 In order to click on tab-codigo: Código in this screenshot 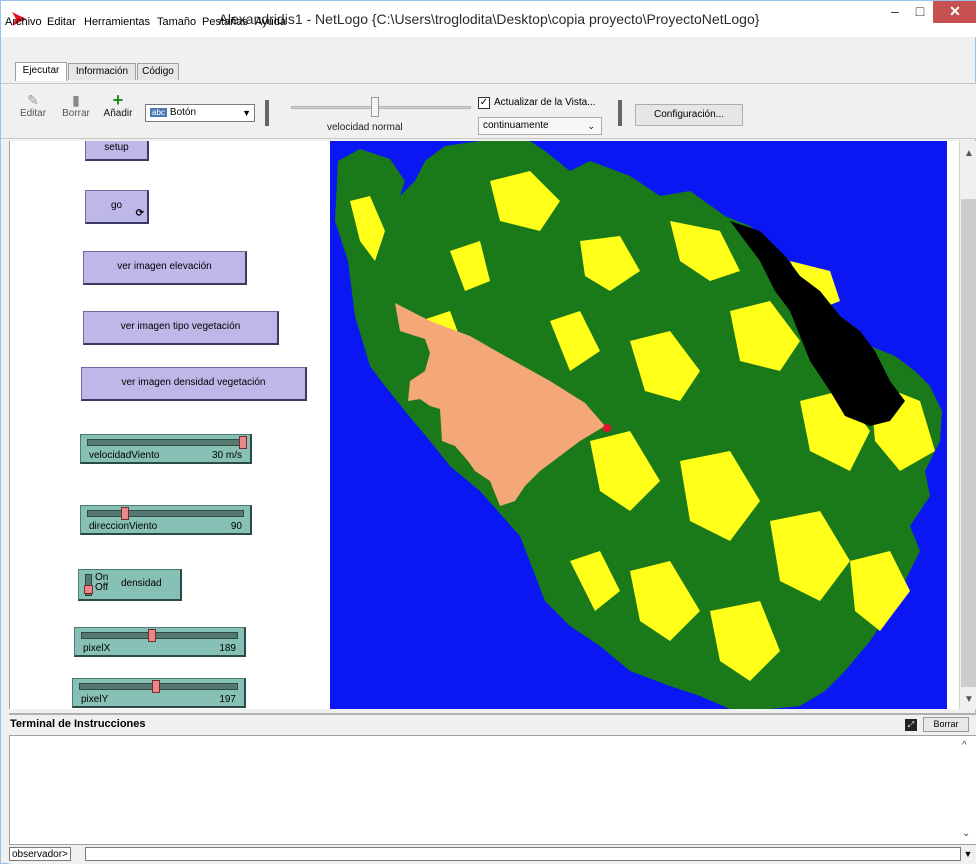, I will do `click(158, 71)`.